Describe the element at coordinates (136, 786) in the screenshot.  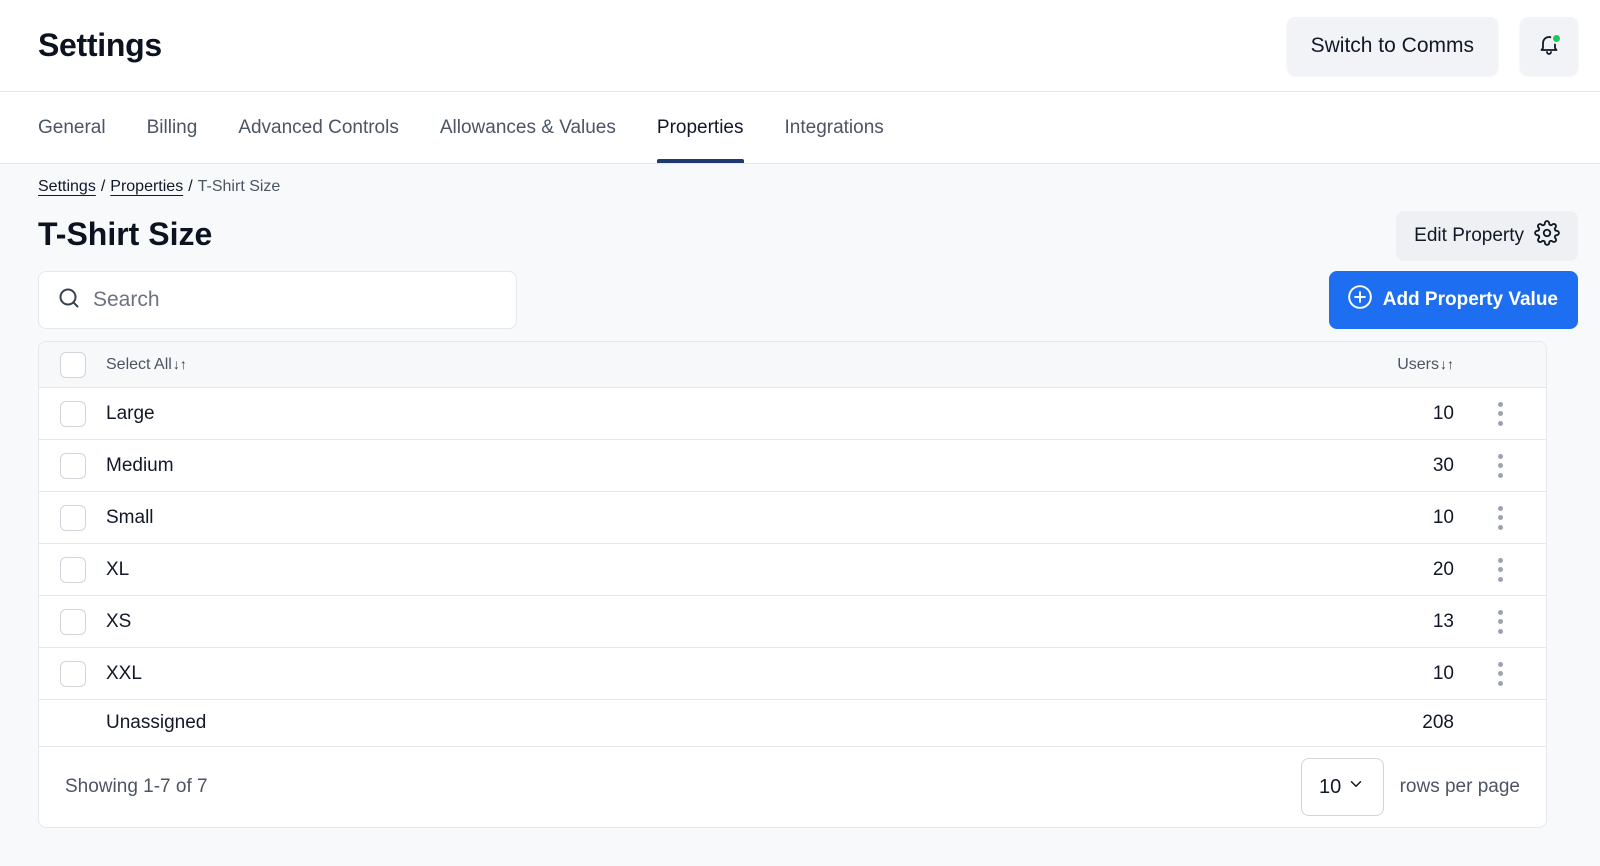
I see `showing-count: Showing 1-7 of 7` at that location.